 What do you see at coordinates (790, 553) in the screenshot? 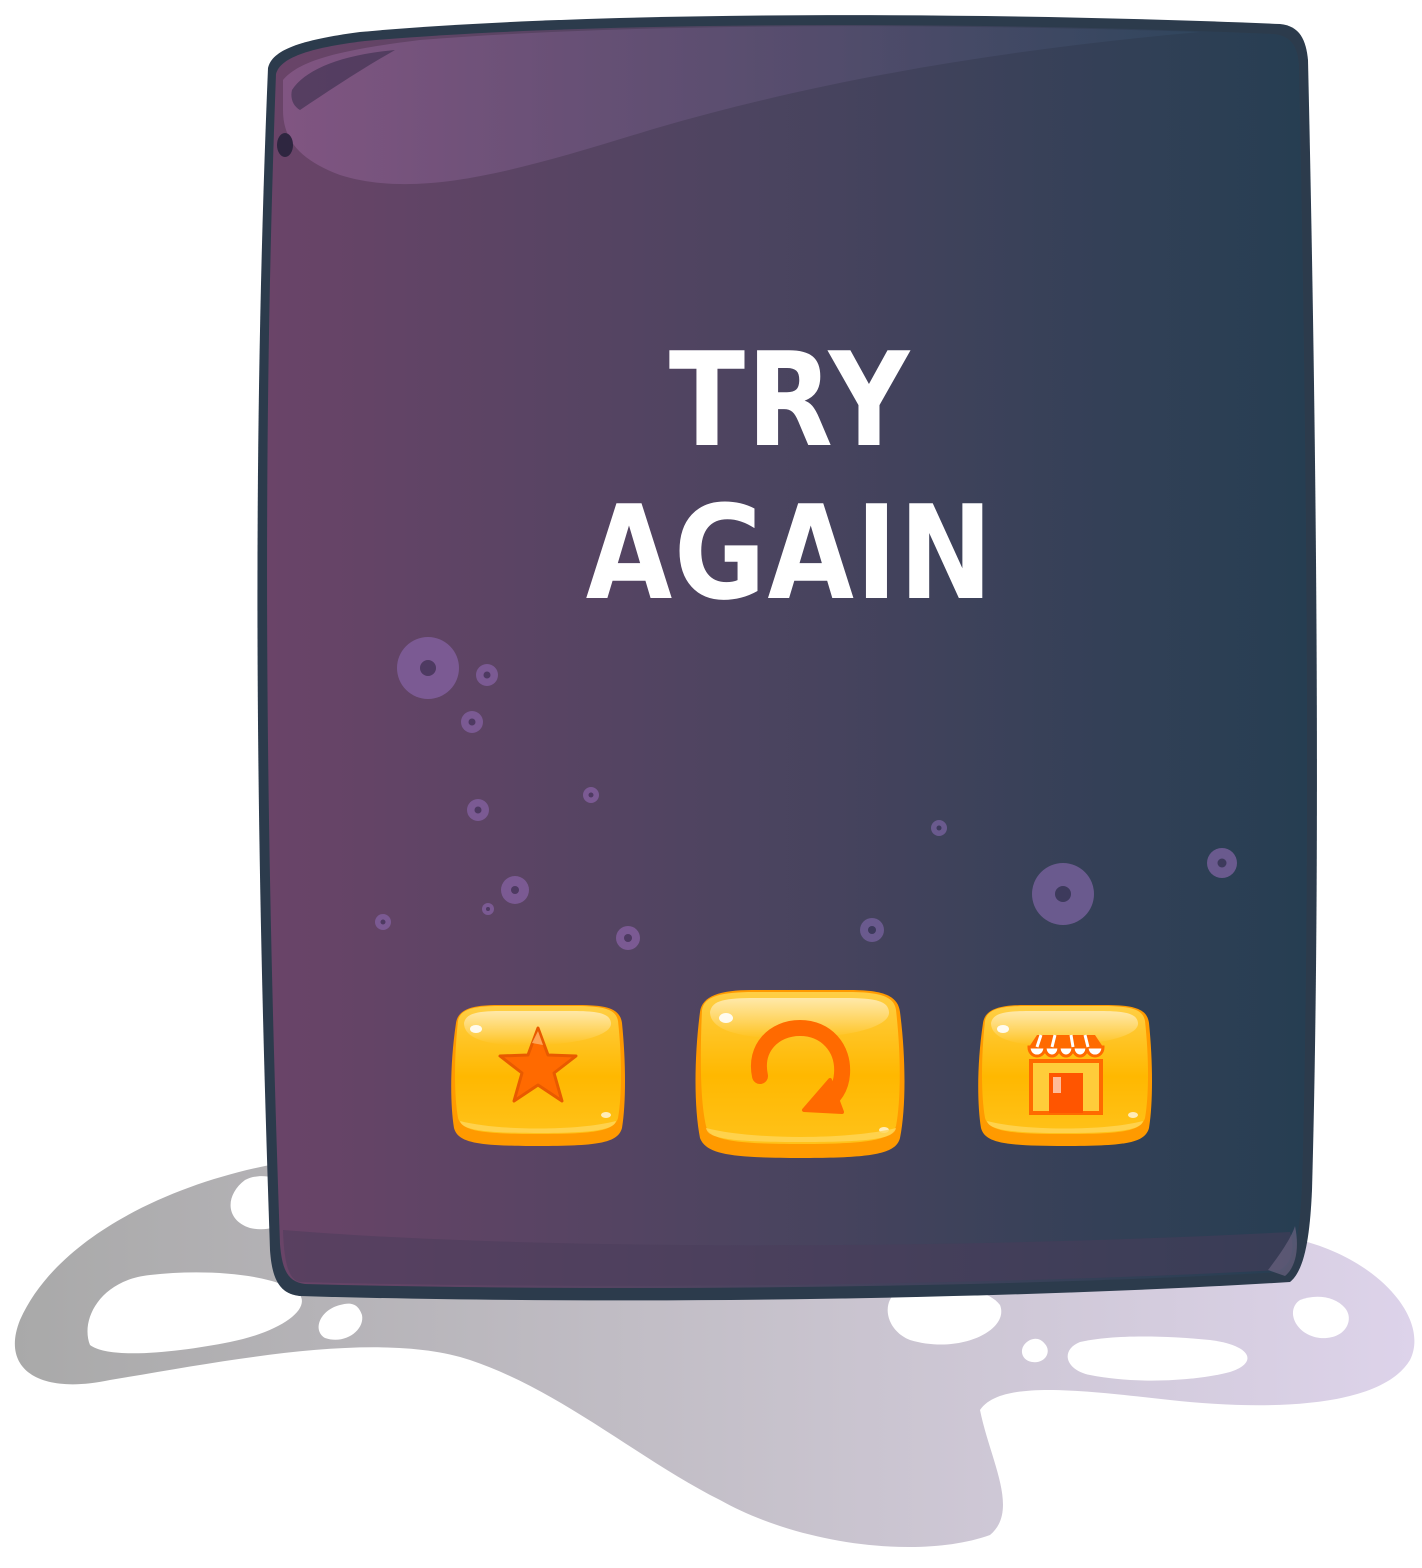
I see `title-line-2: AGAIN` at bounding box center [790, 553].